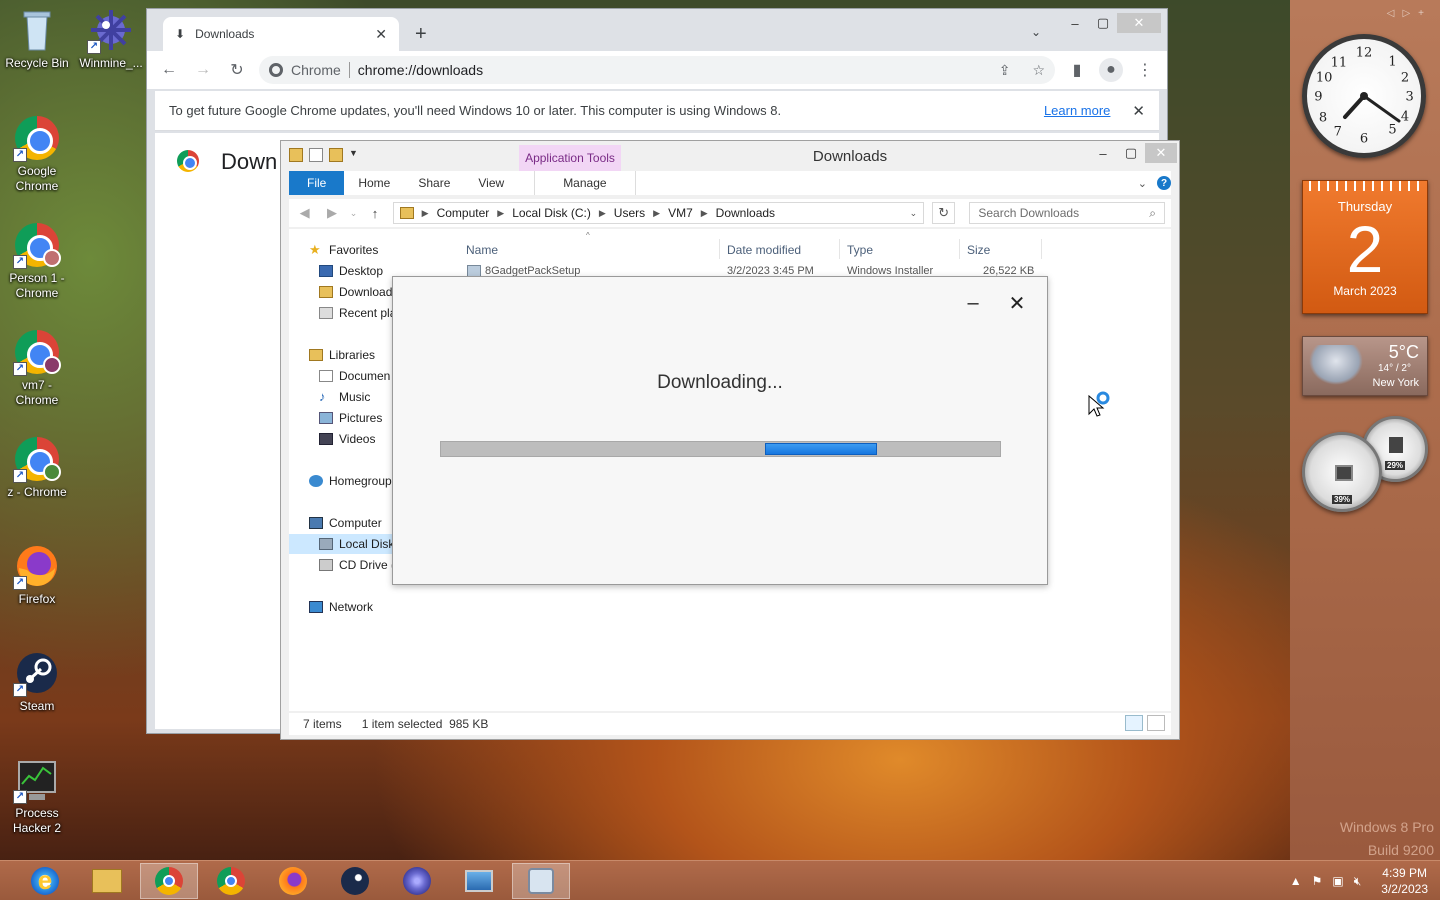 The width and height of the screenshot is (1440, 900). Describe the element at coordinates (1358, 881) in the screenshot. I see `volume-muted-icon: 🔇︎` at that location.